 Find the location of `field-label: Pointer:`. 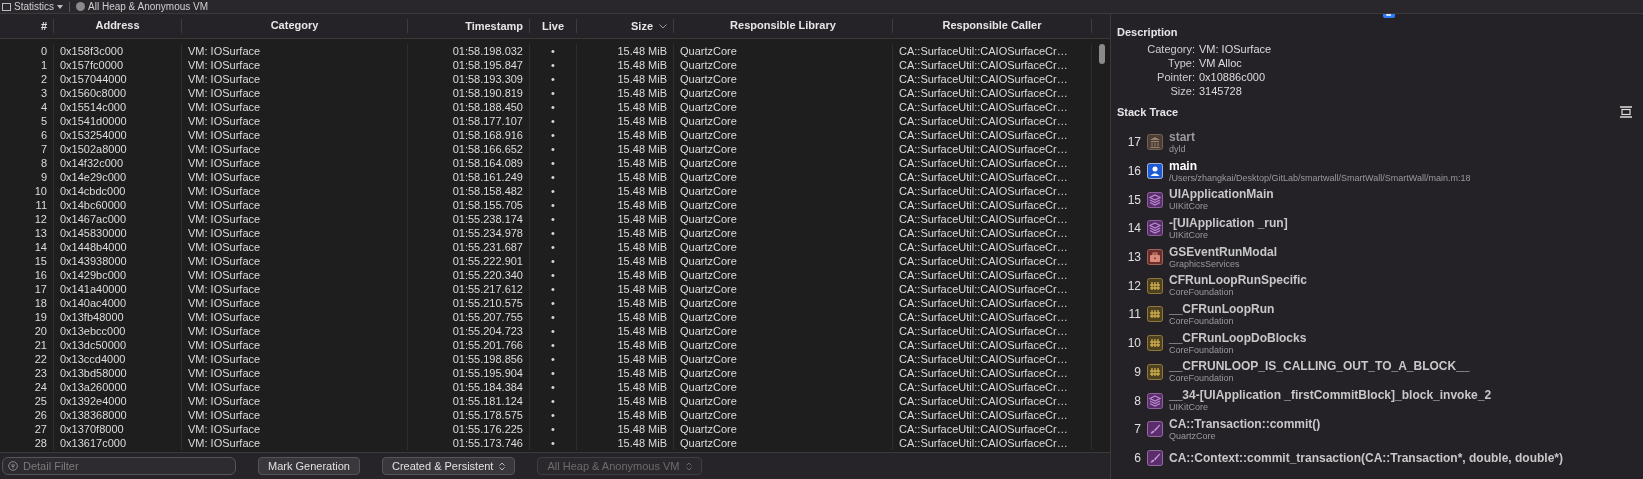

field-label: Pointer: is located at coordinates (1175, 77).